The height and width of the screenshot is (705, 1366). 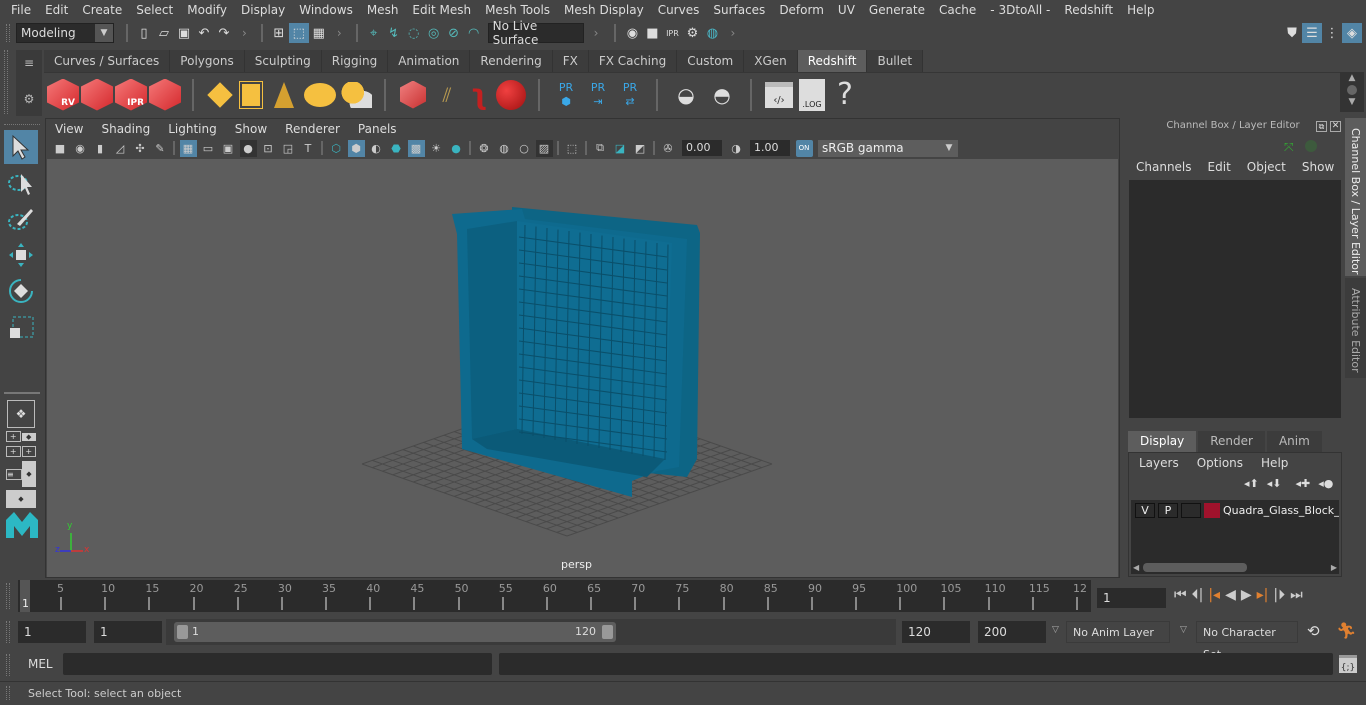 I want to click on undo-icon: ↶, so click(x=204, y=33).